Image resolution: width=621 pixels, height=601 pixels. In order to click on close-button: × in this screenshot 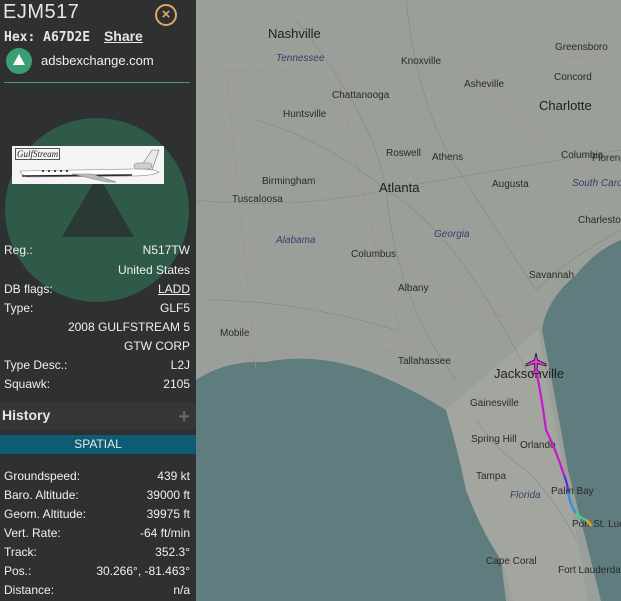, I will do `click(166, 15)`.